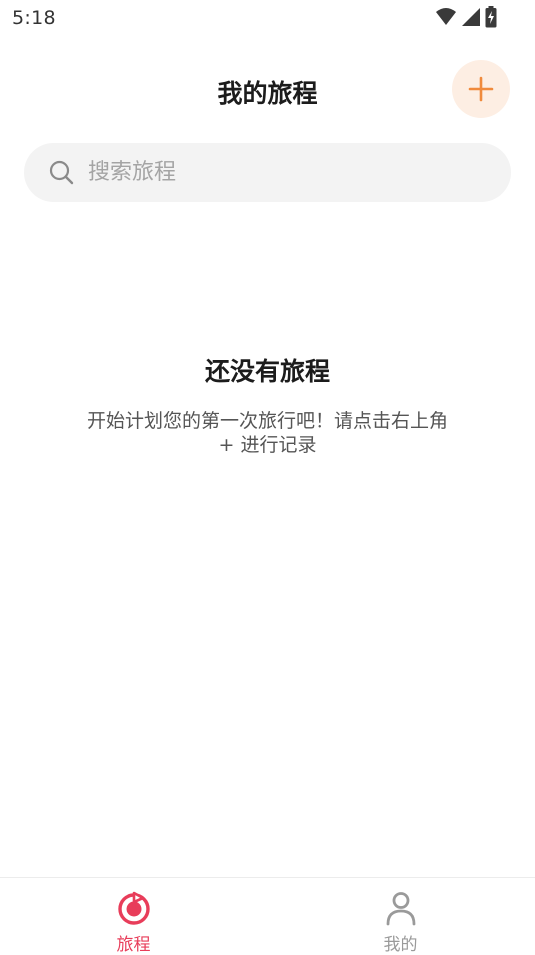  I want to click on bottom-nav: 旅程 我的, so click(267, 916).